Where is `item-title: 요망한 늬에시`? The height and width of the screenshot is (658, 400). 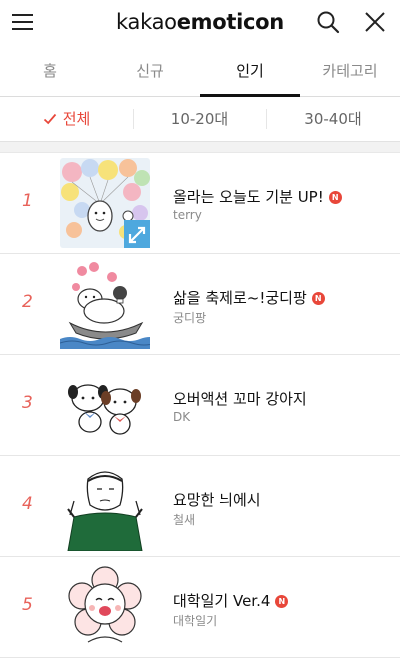
item-title: 요망한 늬에시 is located at coordinates (217, 500).